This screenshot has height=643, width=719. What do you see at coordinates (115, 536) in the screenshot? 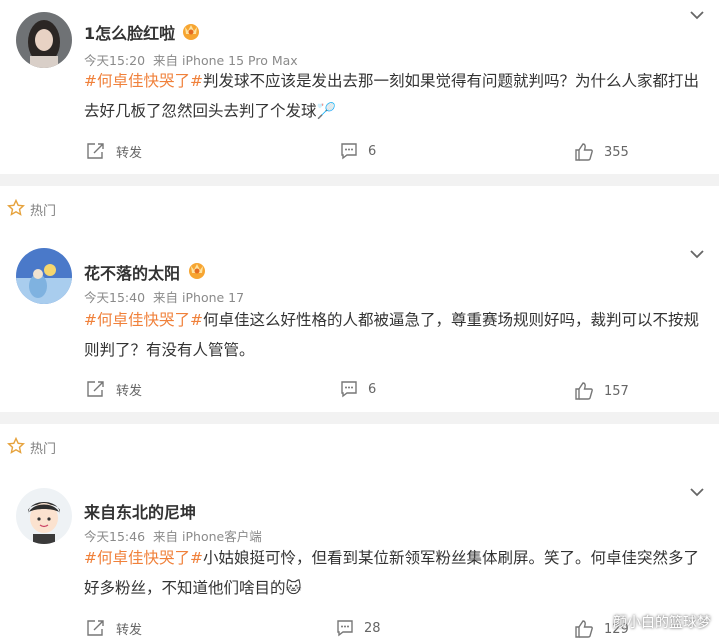
I see `post-time: 今天15:46` at bounding box center [115, 536].